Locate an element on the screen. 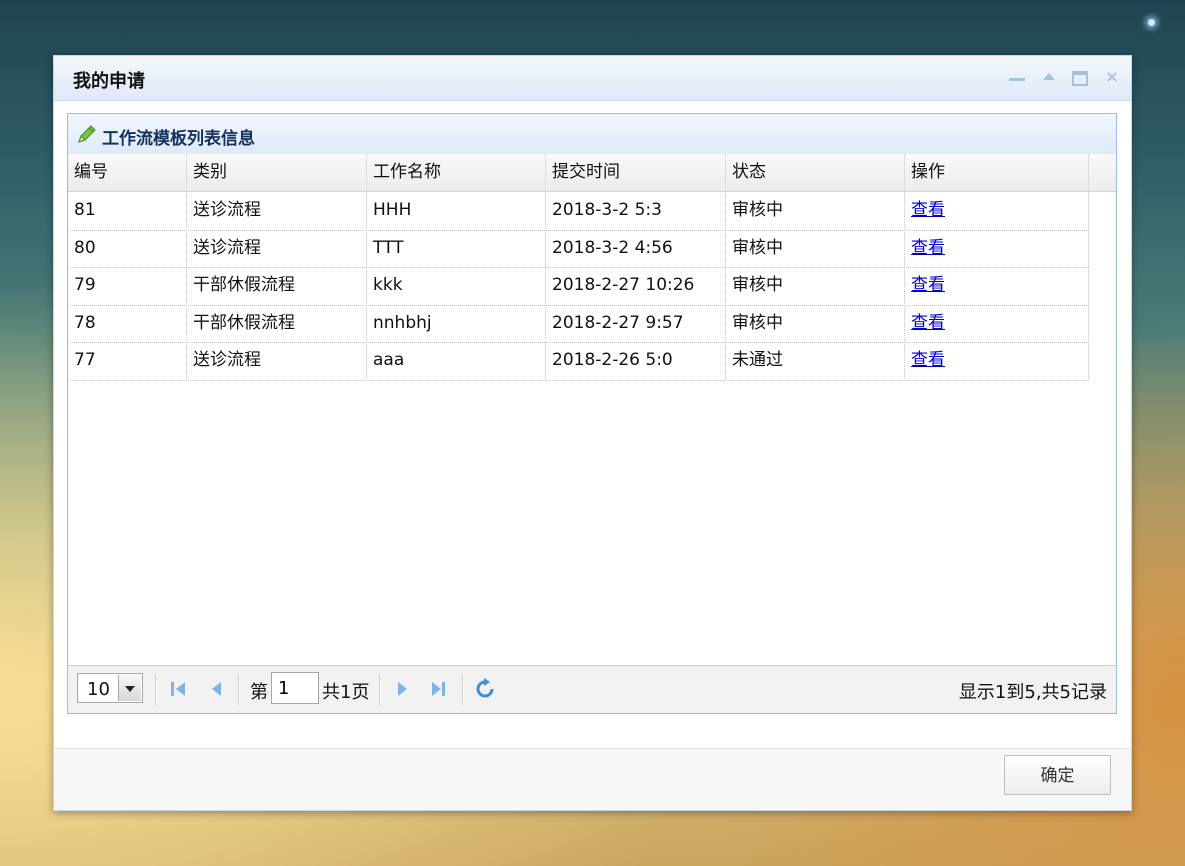 This screenshot has height=866, width=1185. table-row: 78 干部休假流程 nnhbhj 2018-2-27 9:57 审核中 查看 is located at coordinates (578, 323).